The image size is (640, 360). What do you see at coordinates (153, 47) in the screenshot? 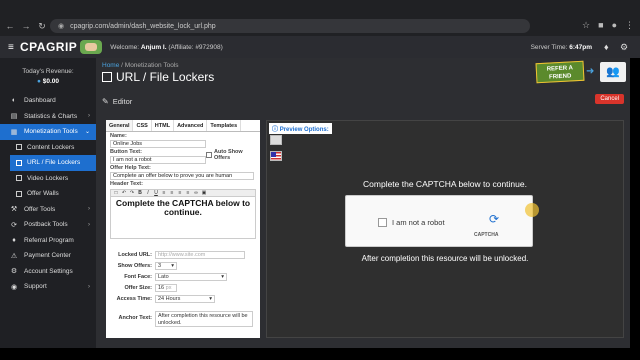
I see `user-name: Anjum I.` at bounding box center [153, 47].